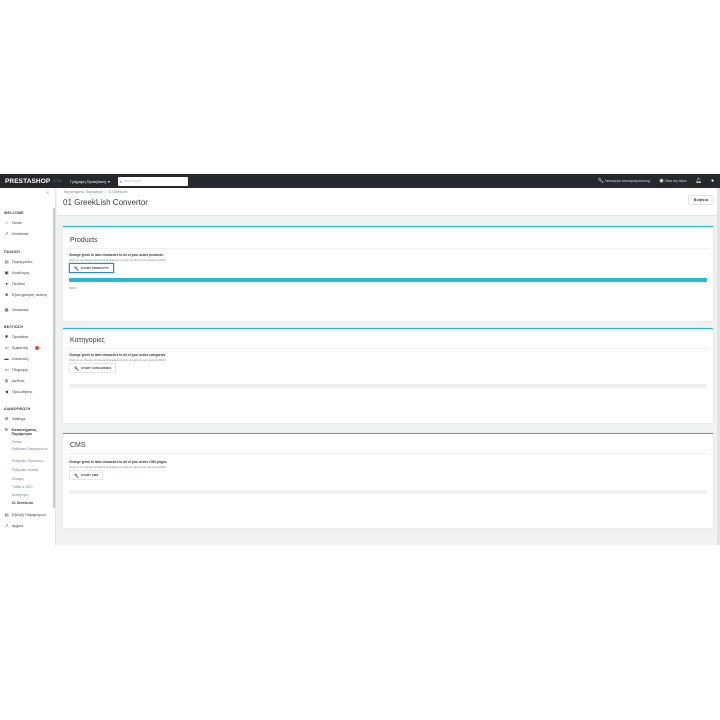  I want to click on debug-mode-link: 🔧︎ Λειτουργία αποσφαλμάτωσης, so click(623, 181).